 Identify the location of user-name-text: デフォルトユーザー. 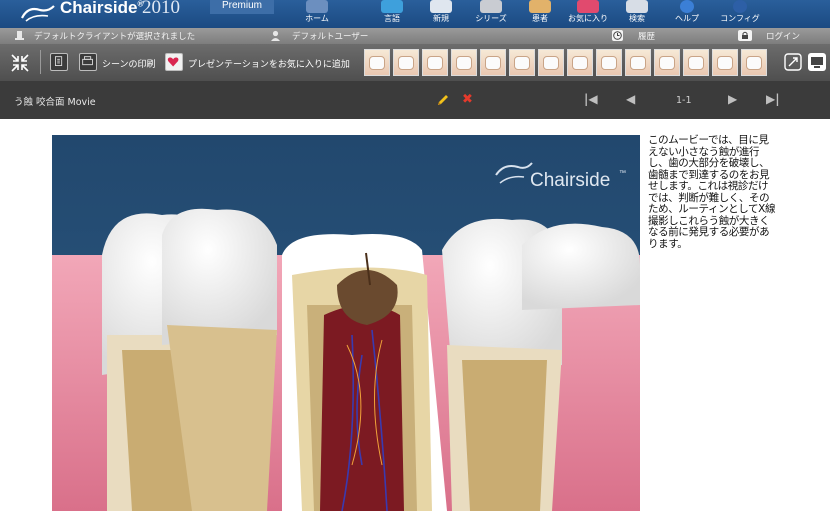
(330, 37).